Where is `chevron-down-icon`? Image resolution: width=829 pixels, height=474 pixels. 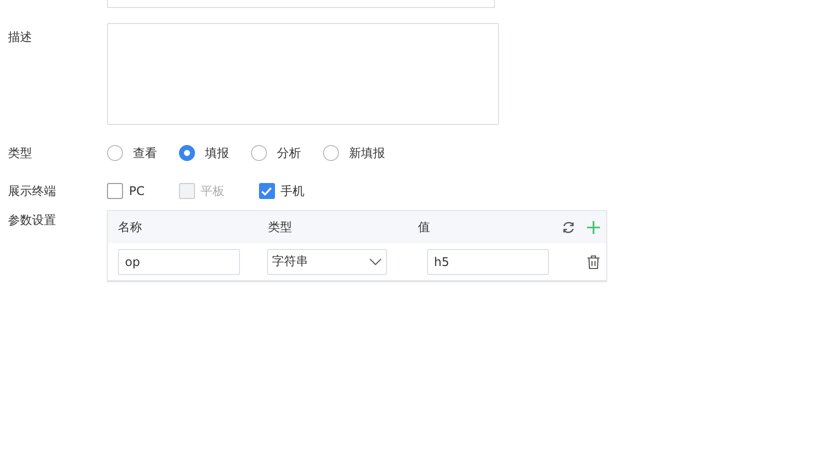 chevron-down-icon is located at coordinates (375, 262).